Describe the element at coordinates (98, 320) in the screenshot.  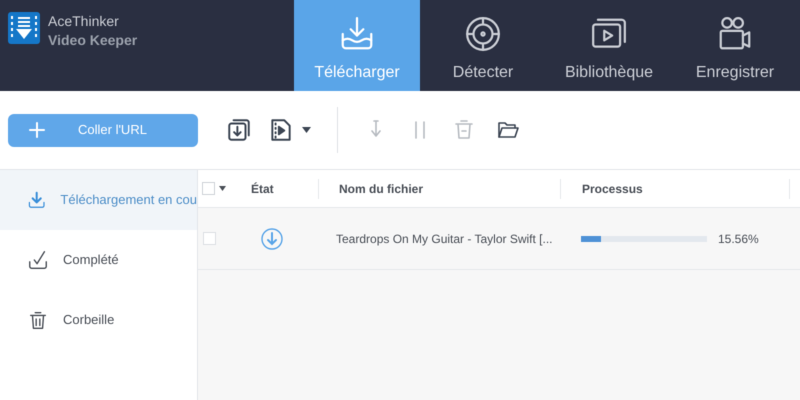
I see `sidebar-item: Corbeille` at that location.